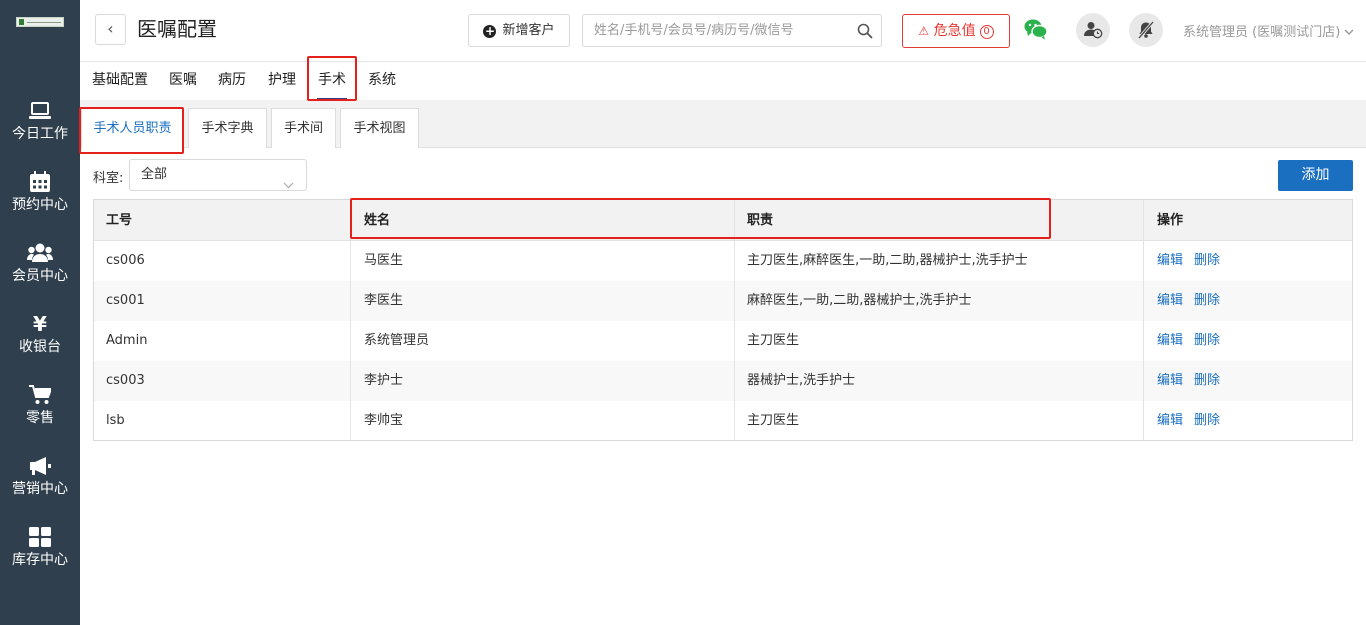  I want to click on cell-name: 李帅宝, so click(384, 420).